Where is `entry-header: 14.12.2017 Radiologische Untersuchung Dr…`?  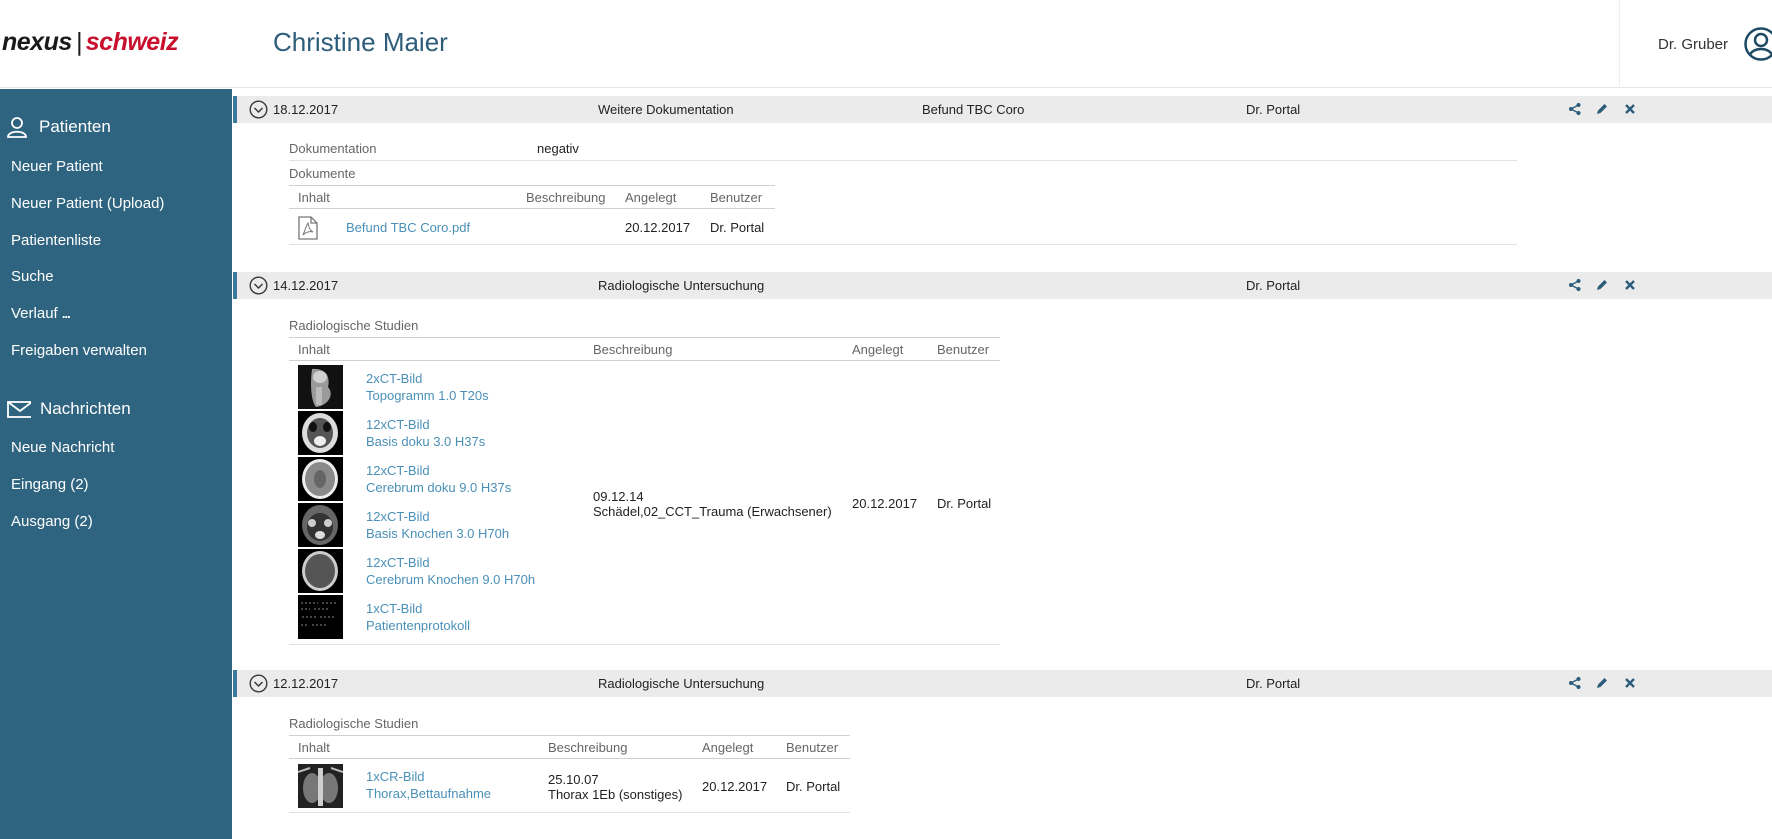
entry-header: 14.12.2017 Radiologische Untersuchung Dr… is located at coordinates (1002, 285).